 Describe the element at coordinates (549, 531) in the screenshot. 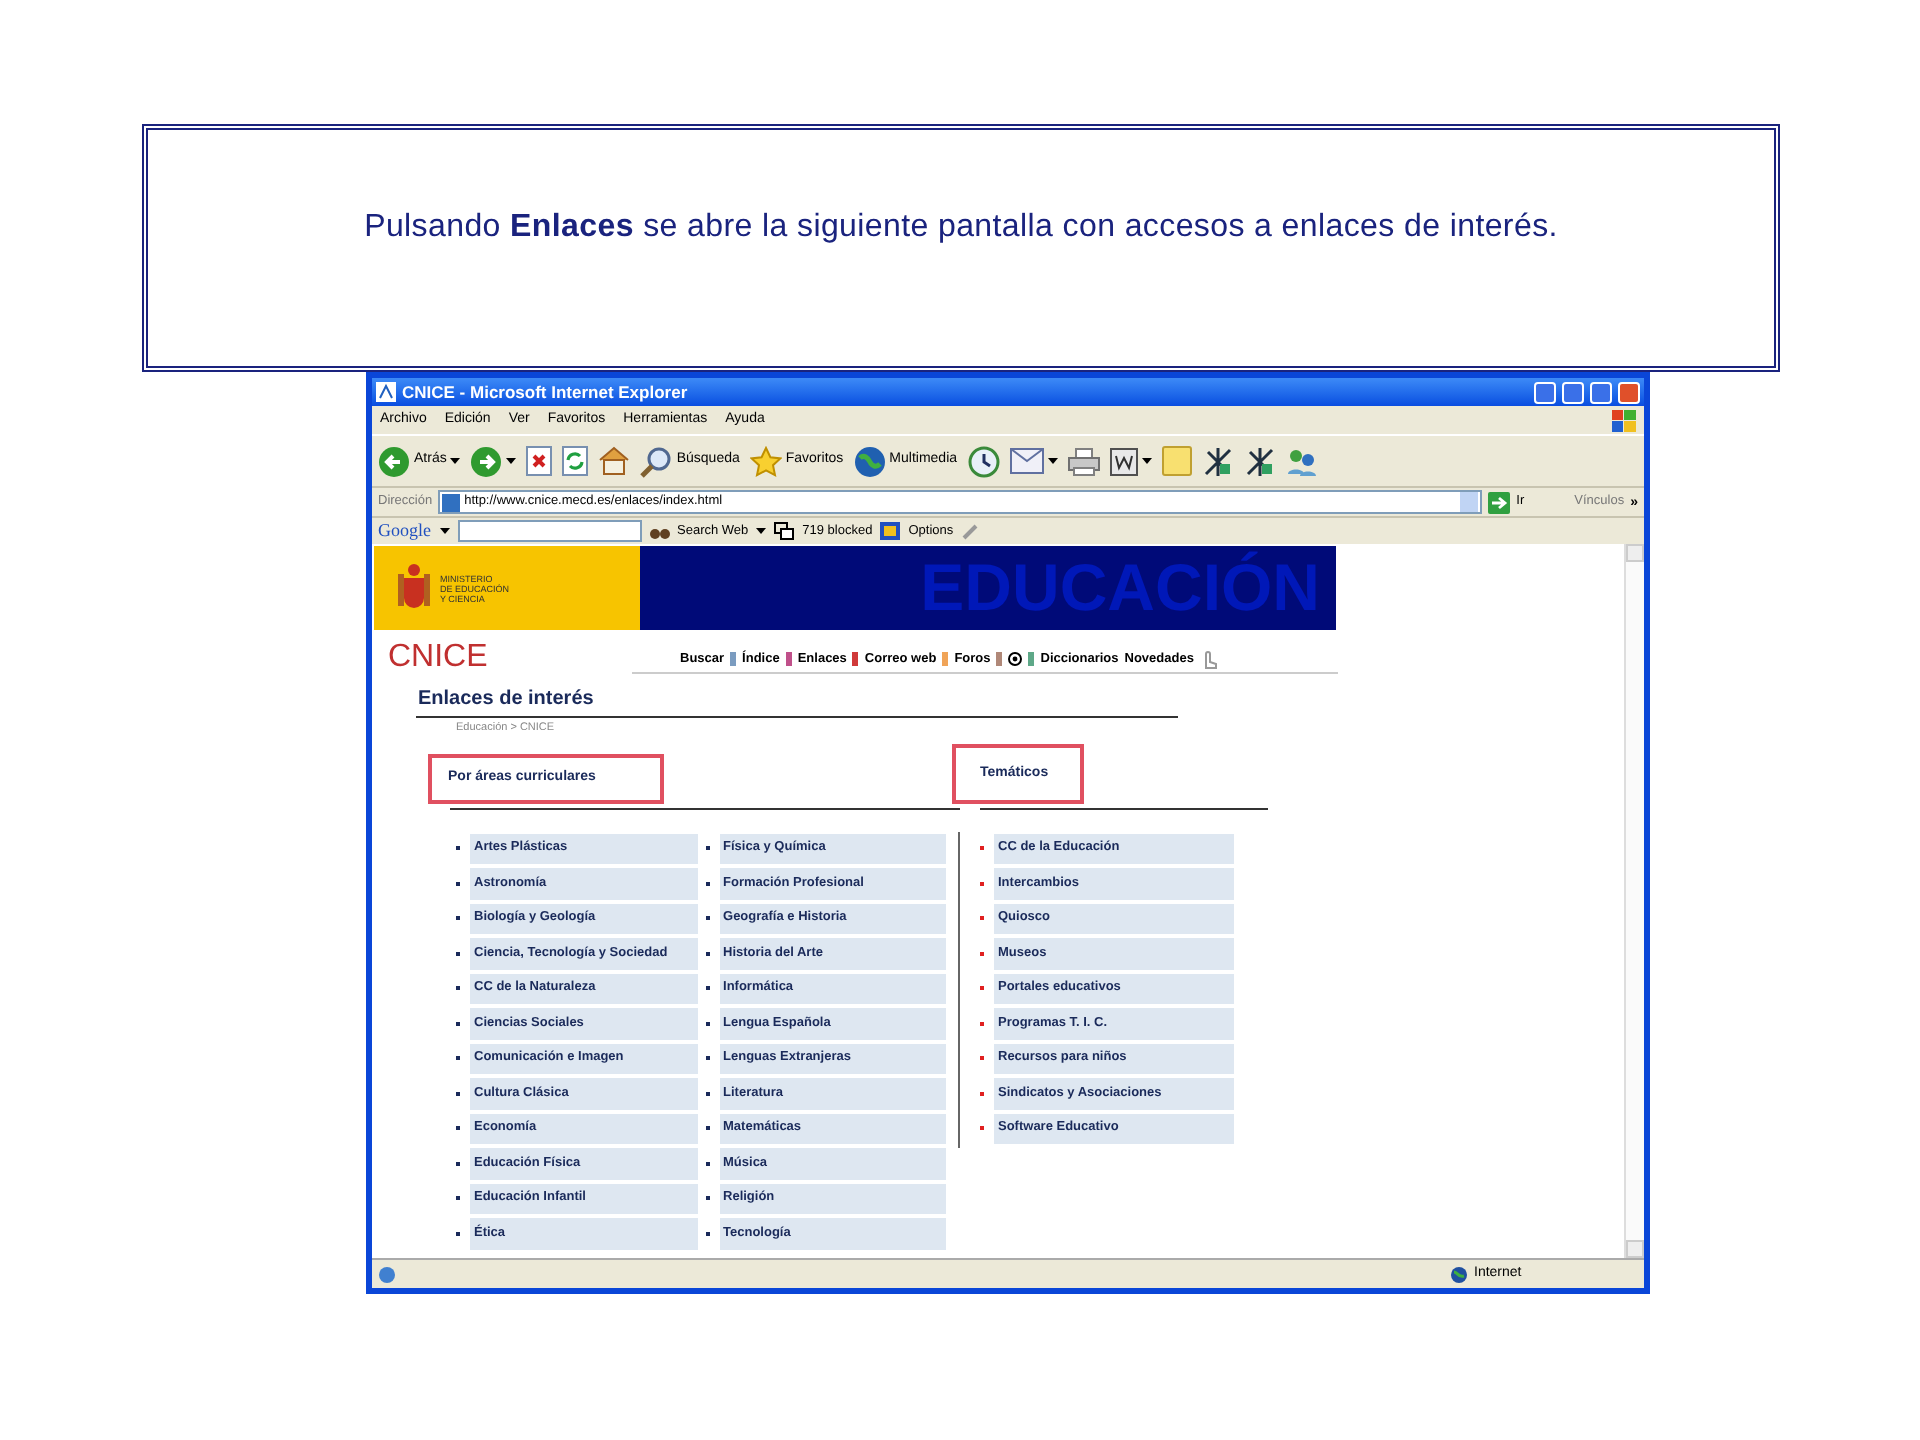

I see `google-search-field` at that location.